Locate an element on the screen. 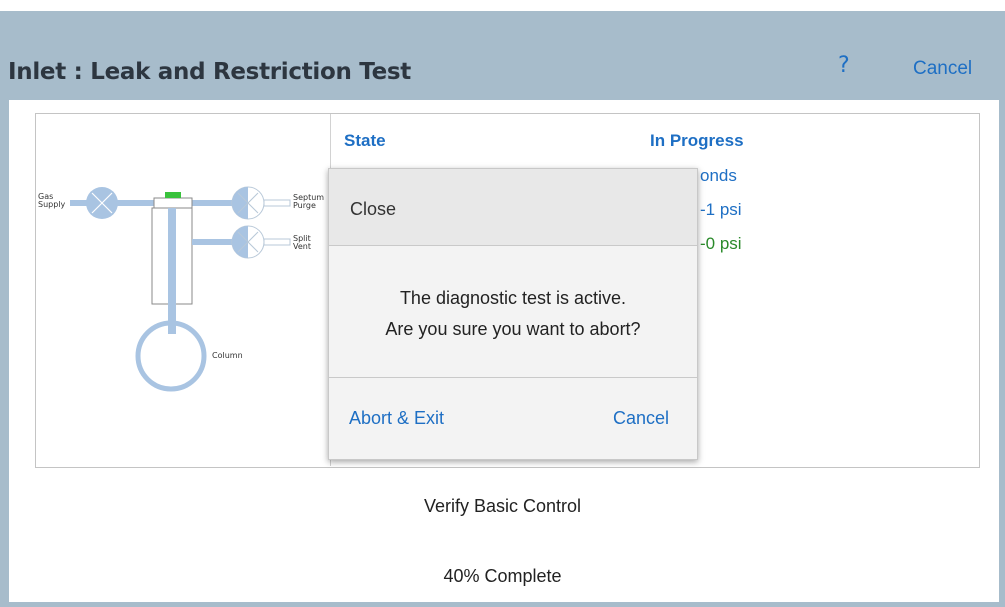  split-vent-label-2: Vent is located at coordinates (302, 246).